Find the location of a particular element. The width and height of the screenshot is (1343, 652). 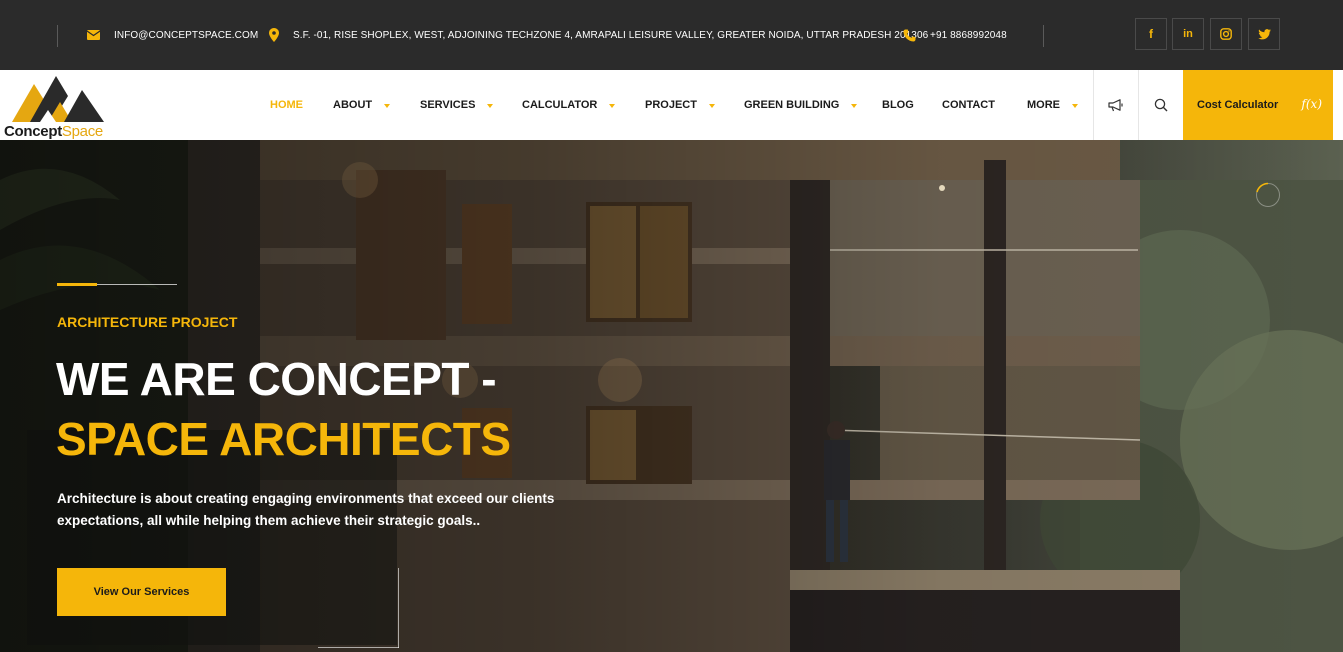

nav-more: MORE is located at coordinates (1052, 105).